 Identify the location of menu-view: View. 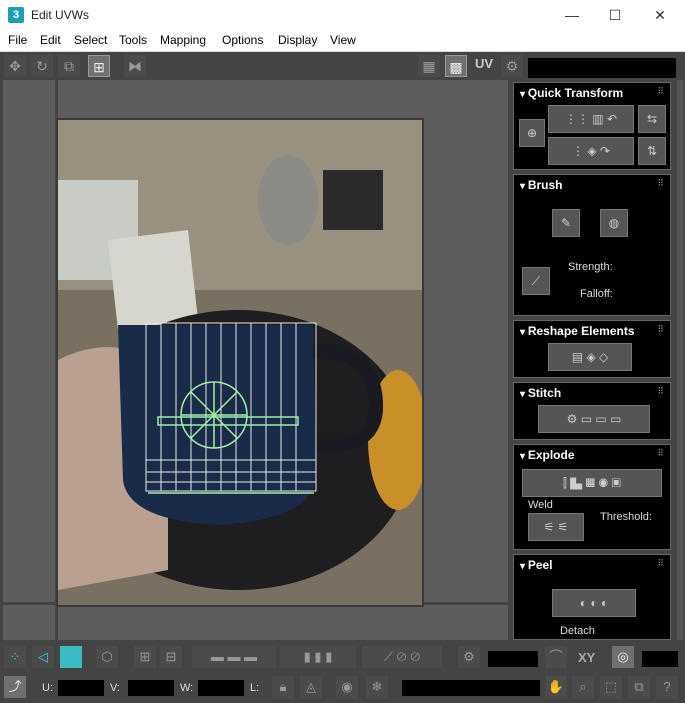
(343, 40).